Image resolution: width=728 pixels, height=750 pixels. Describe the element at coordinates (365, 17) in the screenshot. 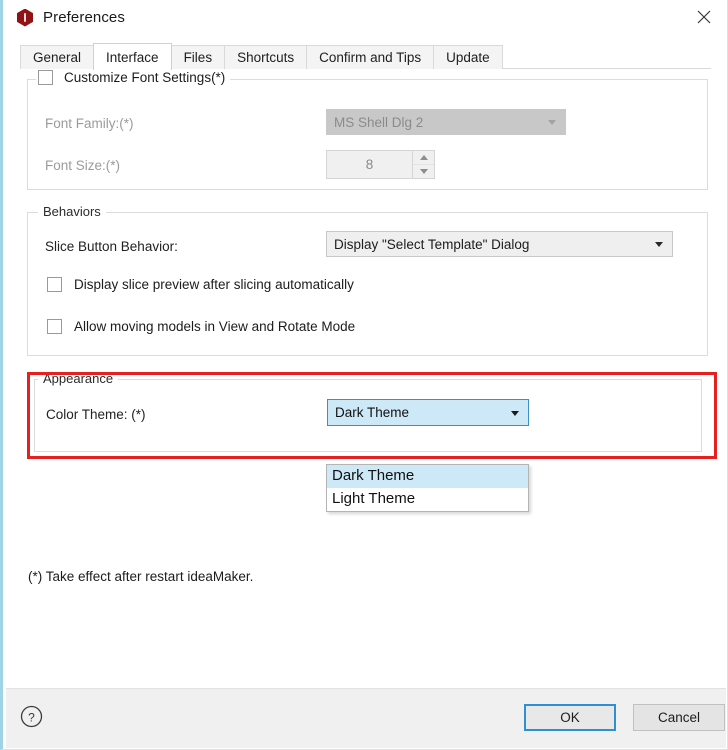

I see `title-bar: Preferences` at that location.